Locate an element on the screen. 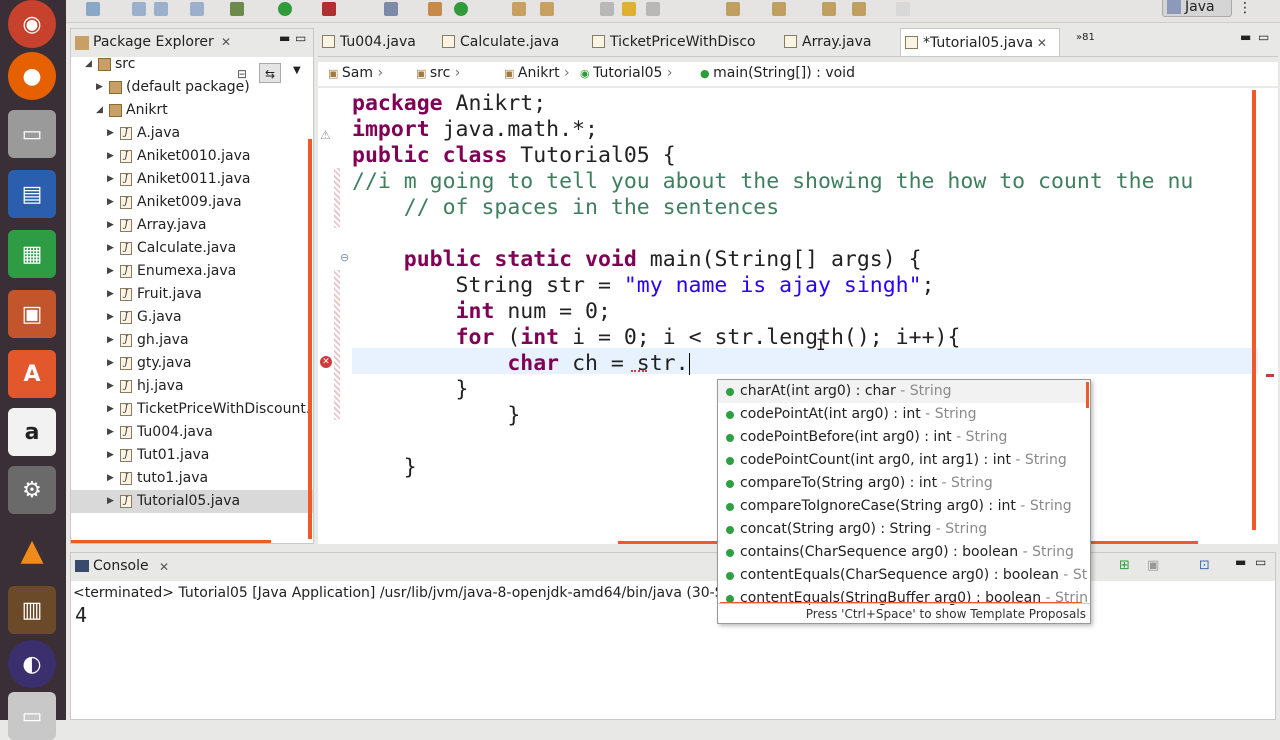 Image resolution: width=1280 pixels, height=740 pixels. new-package-icon is located at coordinates (435, 9).